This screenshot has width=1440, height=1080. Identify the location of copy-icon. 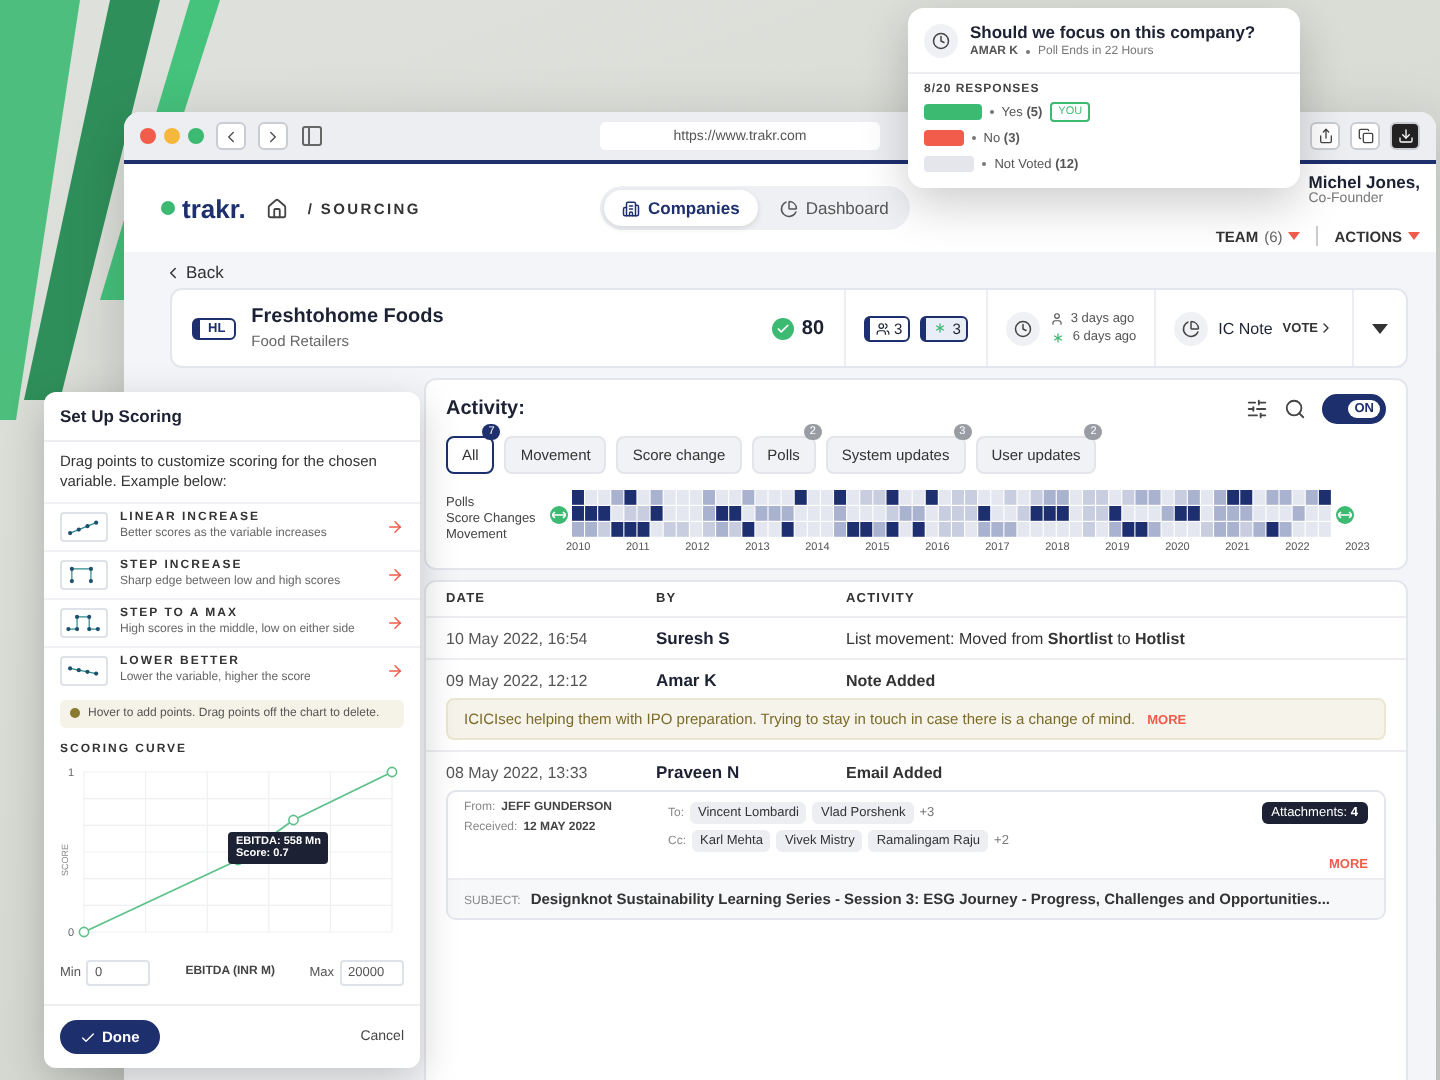
(1365, 136).